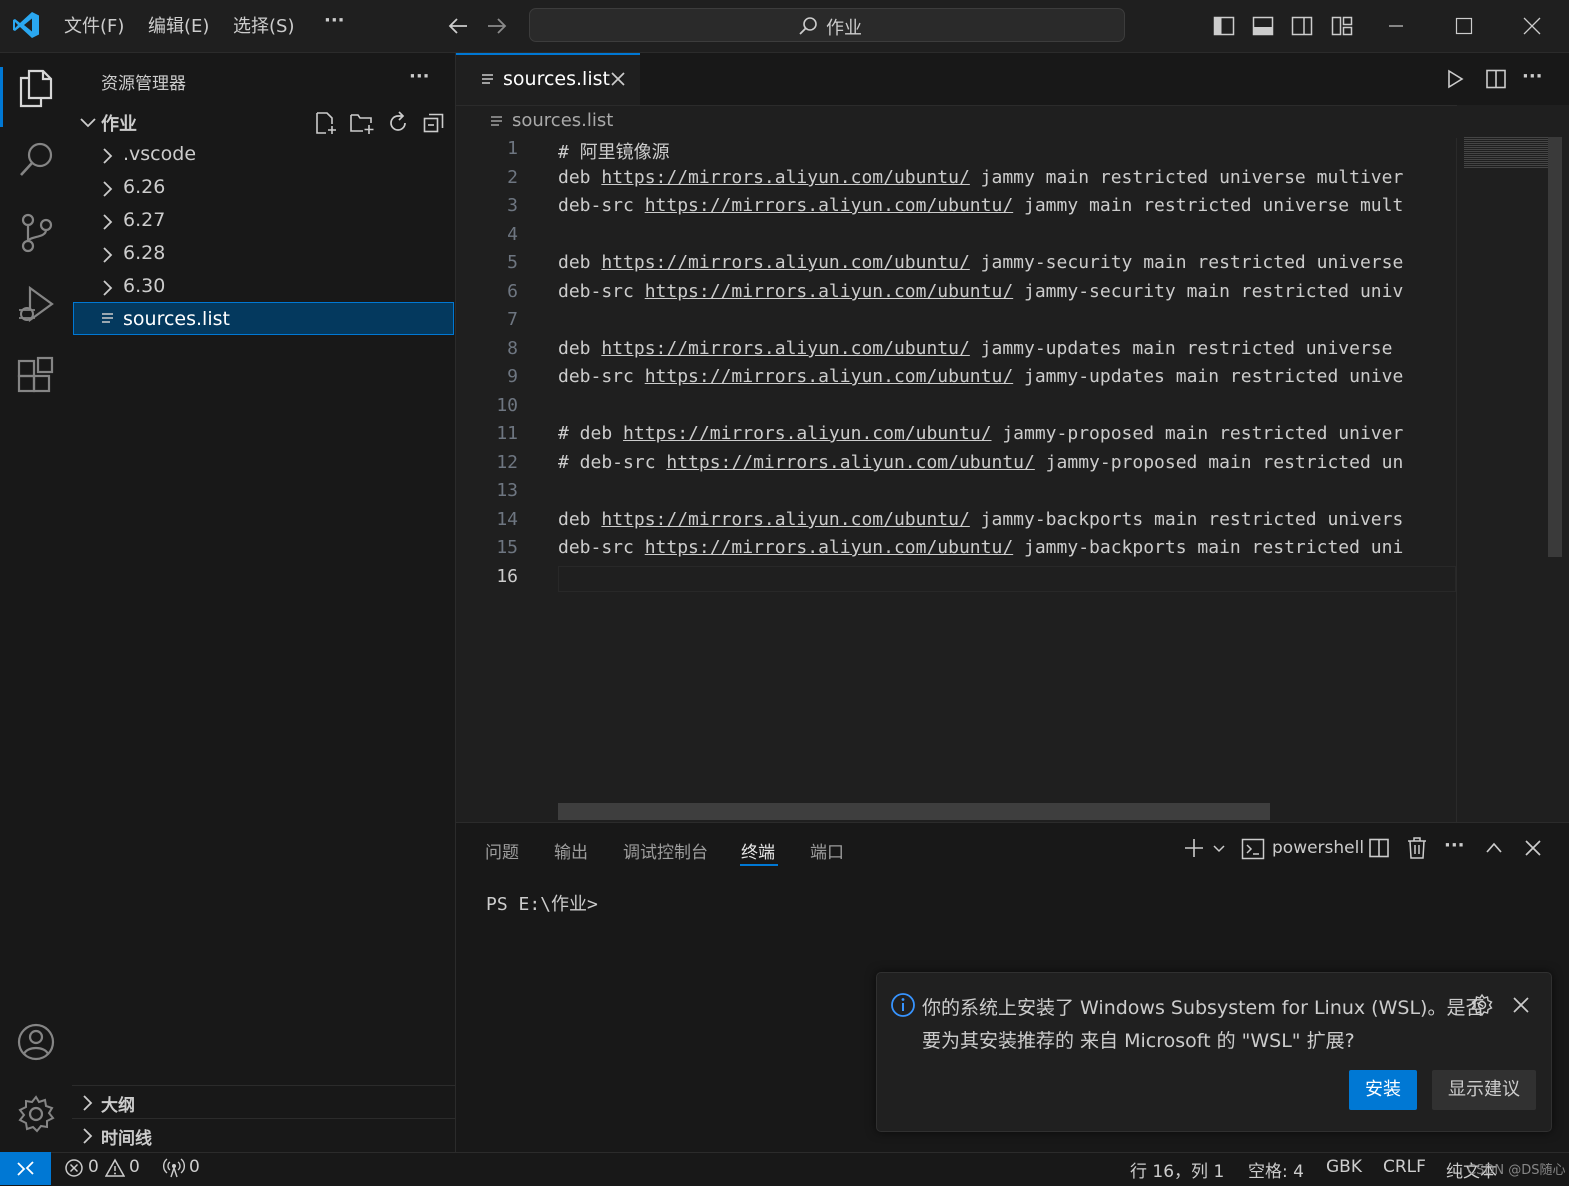  What do you see at coordinates (512, 234) in the screenshot?
I see `line-number: 4` at bounding box center [512, 234].